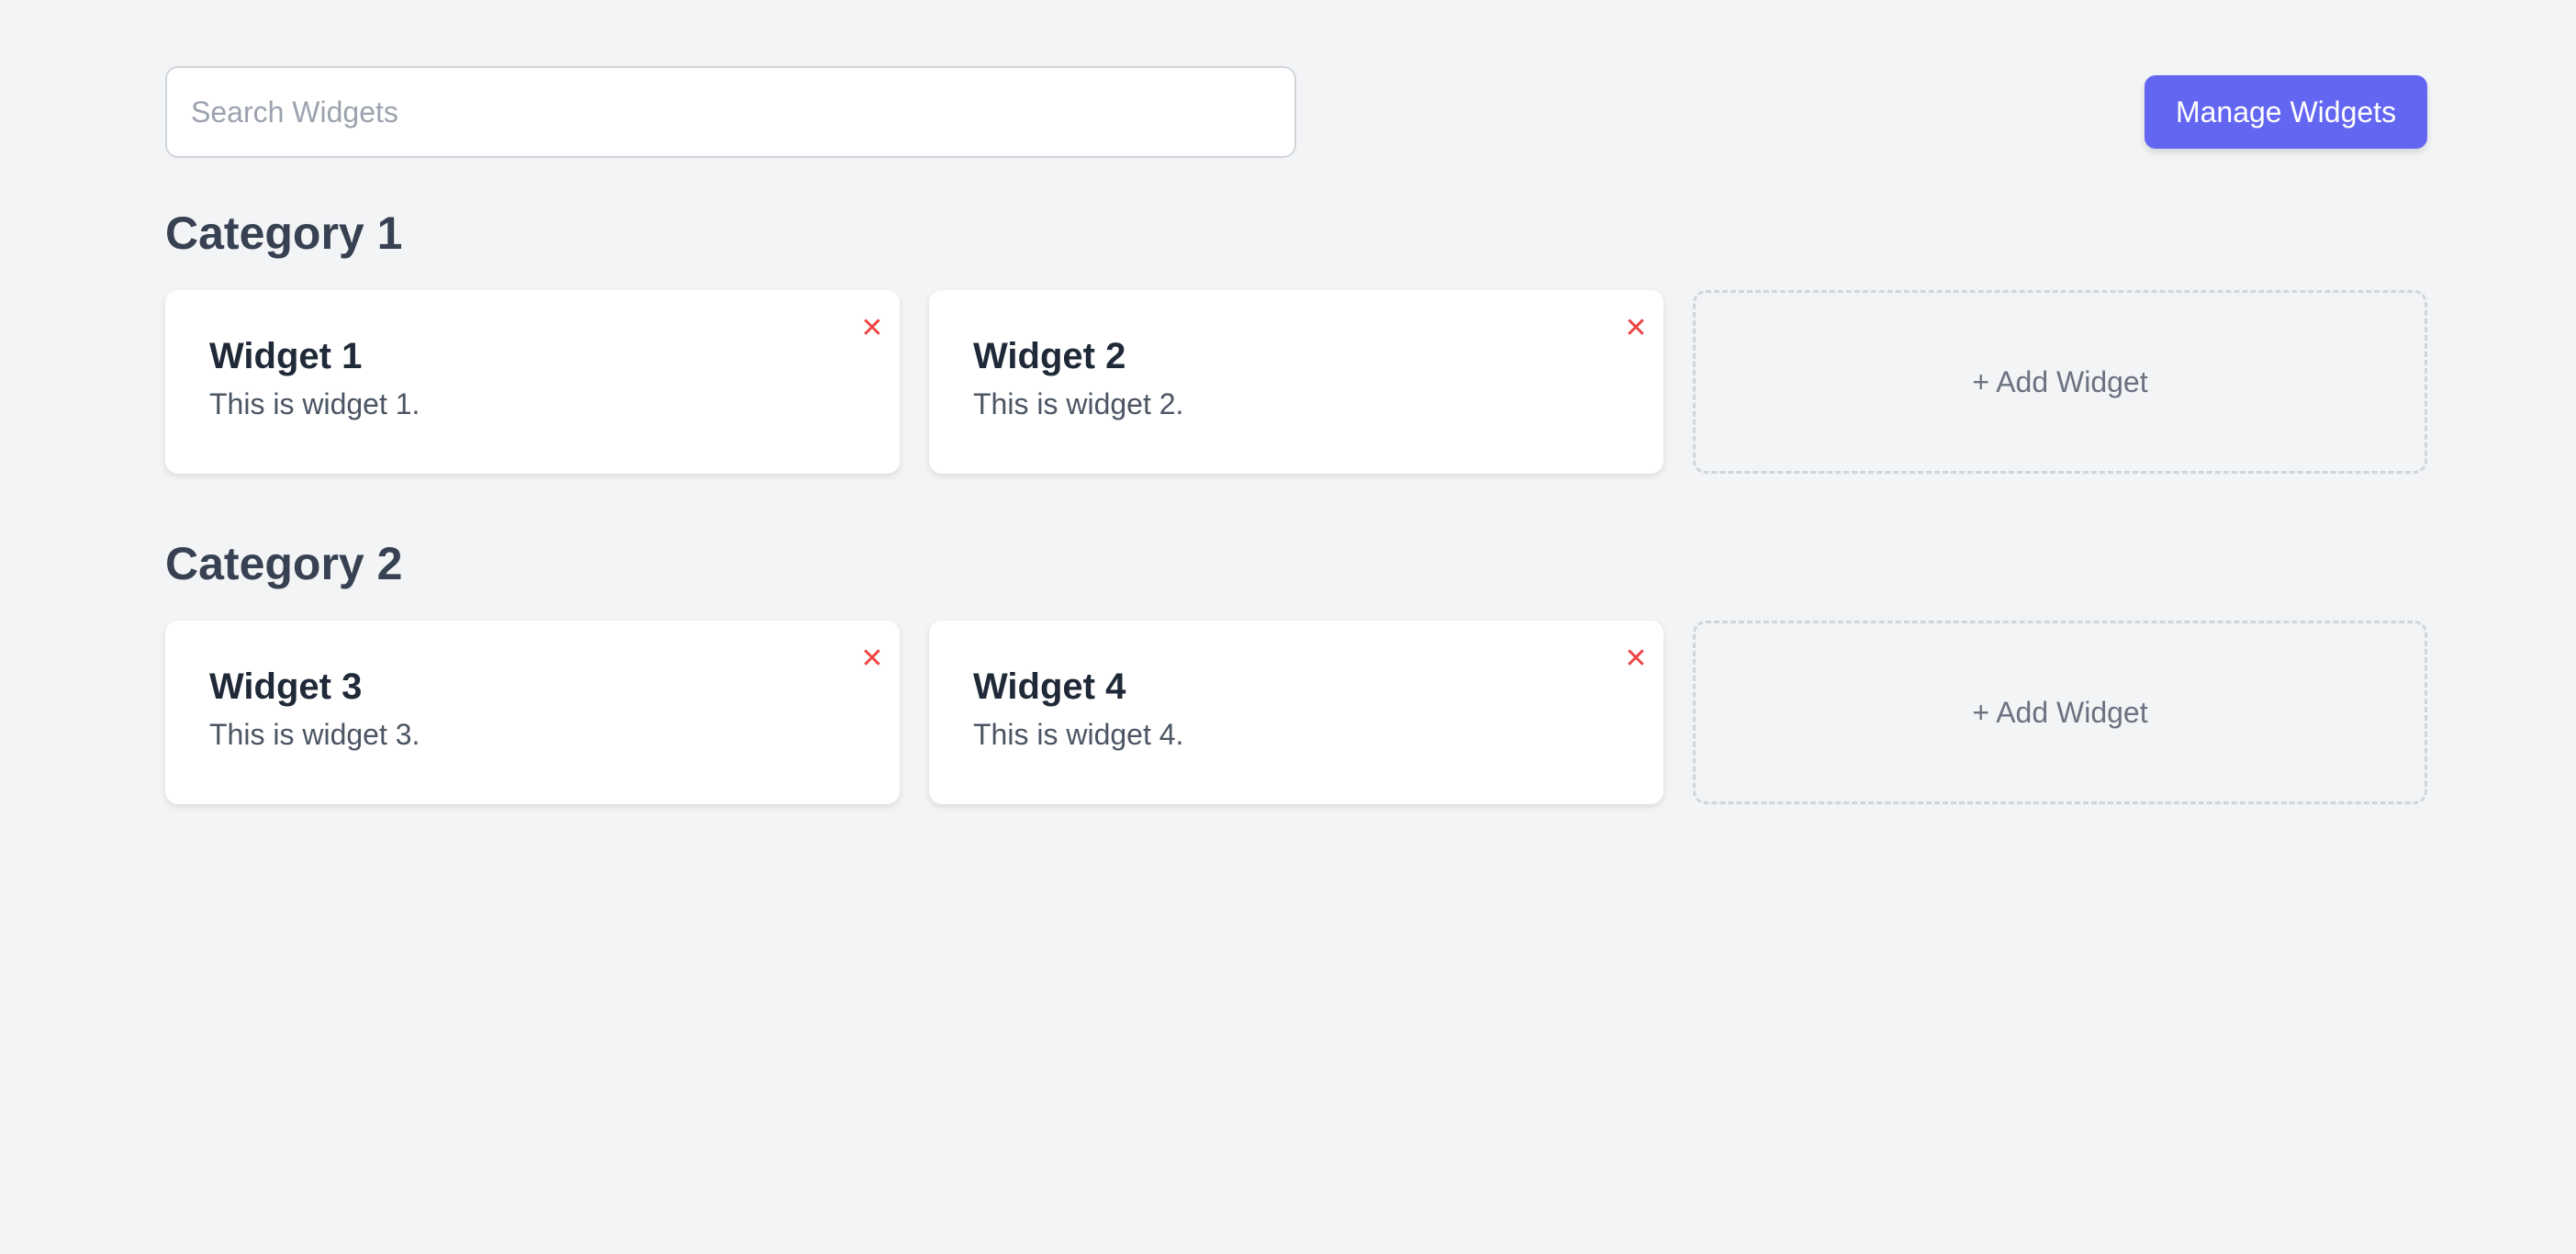 This screenshot has width=2576, height=1254. I want to click on widget-description: This is widget 1., so click(314, 404).